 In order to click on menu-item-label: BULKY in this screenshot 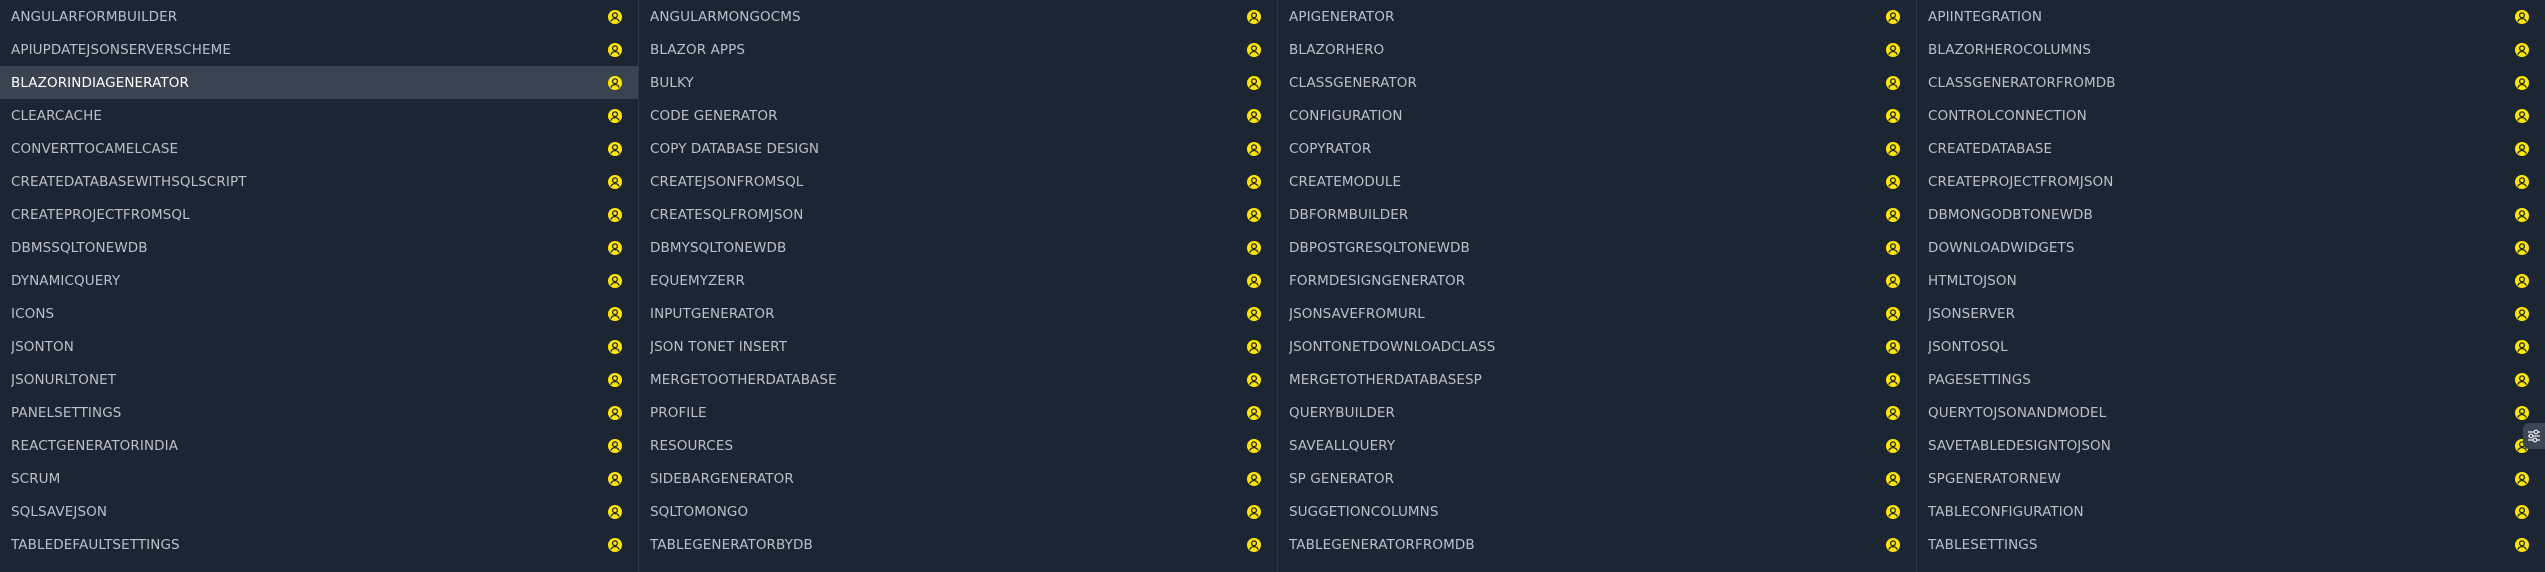, I will do `click(672, 82)`.